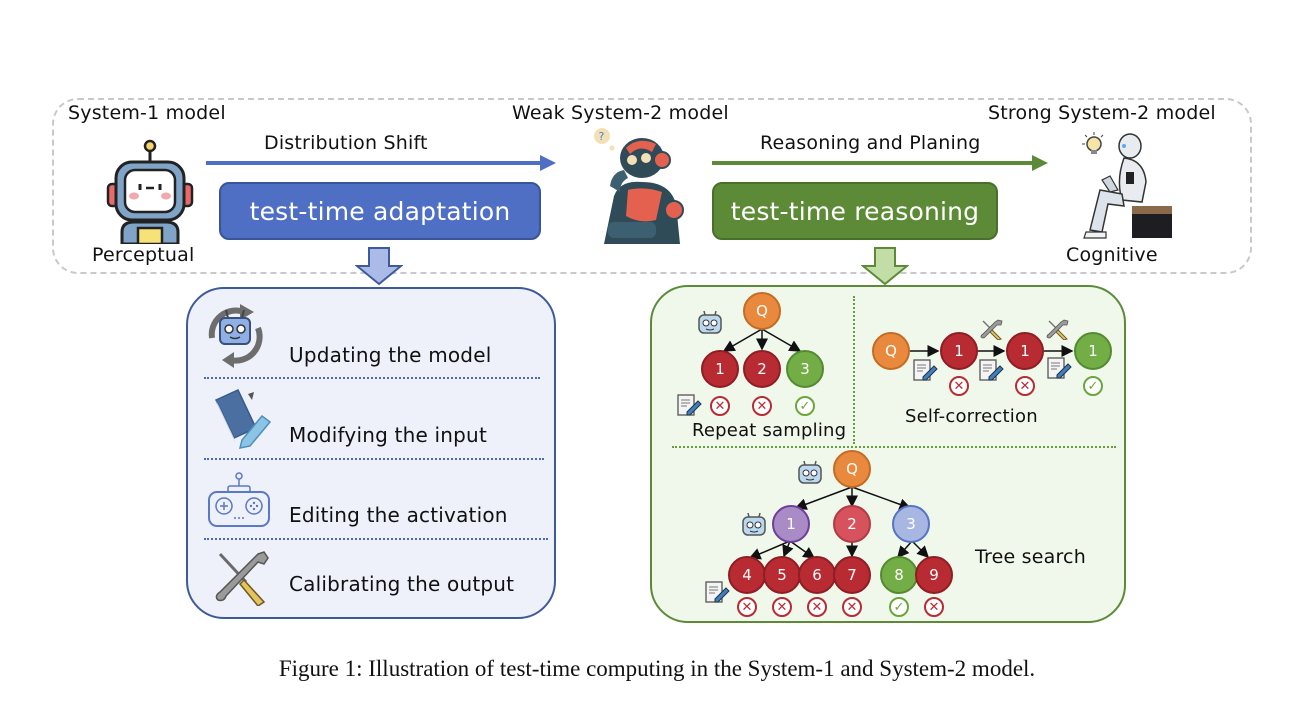  What do you see at coordinates (852, 469) in the screenshot?
I see `ts-root-node: Q` at bounding box center [852, 469].